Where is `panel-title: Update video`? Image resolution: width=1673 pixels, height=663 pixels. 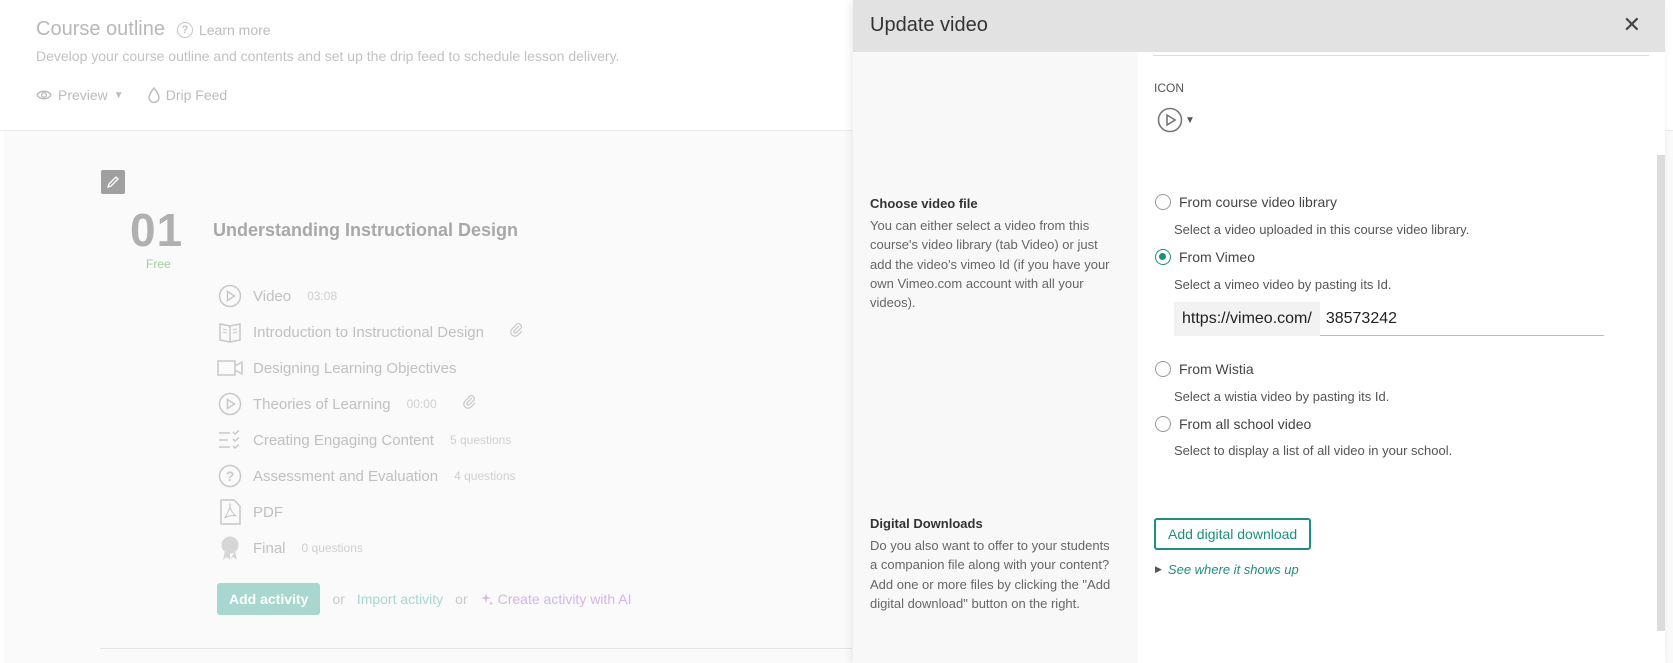 panel-title: Update video is located at coordinates (929, 25).